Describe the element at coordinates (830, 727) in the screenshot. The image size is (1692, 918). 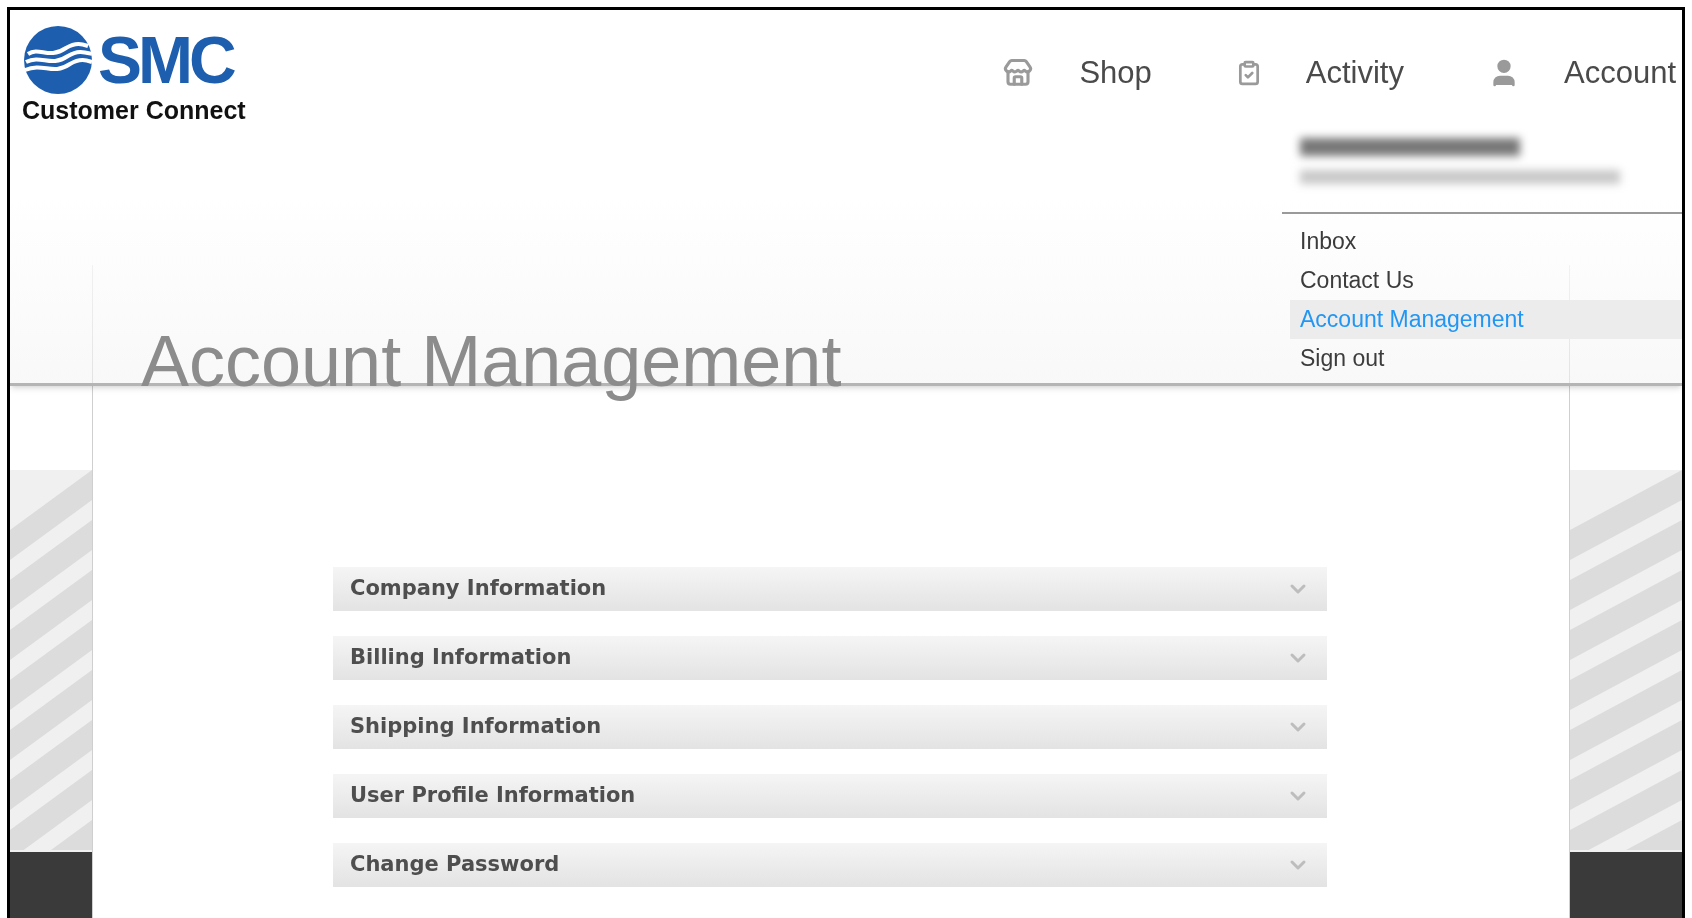
I see `accordion-header: Shipping Information` at that location.